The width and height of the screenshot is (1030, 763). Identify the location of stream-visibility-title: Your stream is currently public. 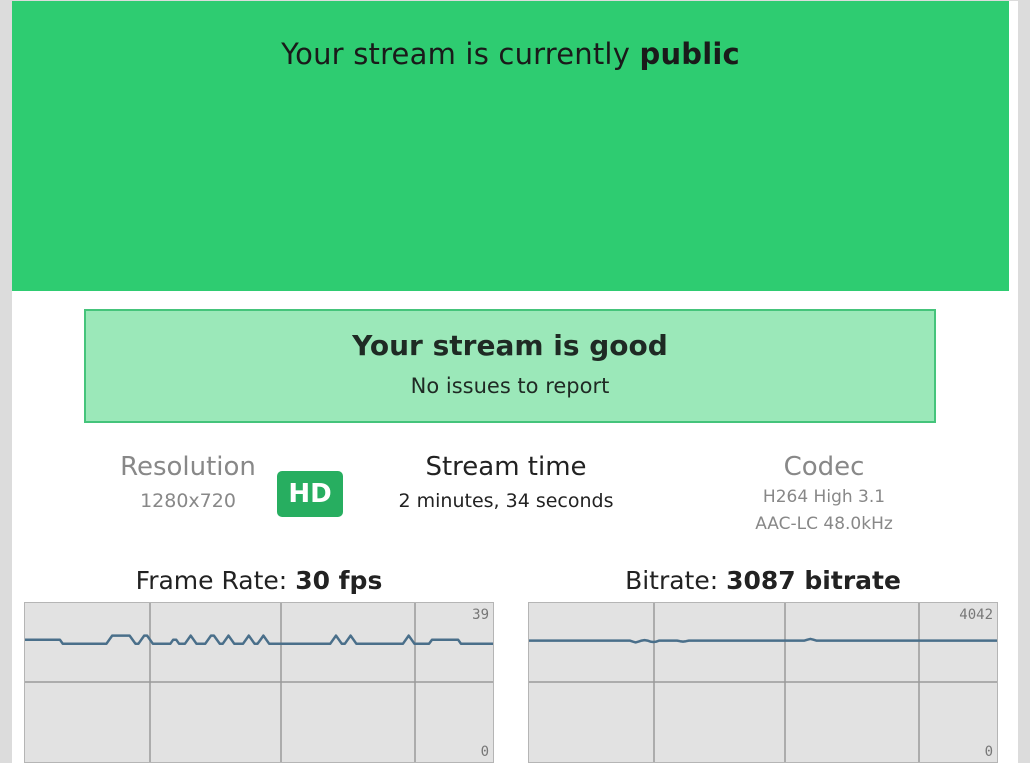
(510, 54).